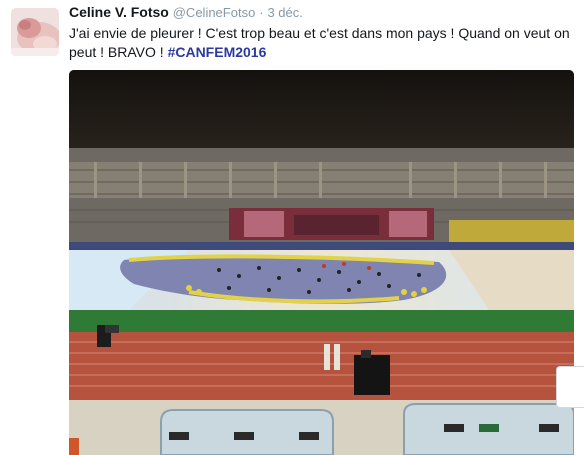  What do you see at coordinates (217, 52) in the screenshot?
I see `hashtag-link: #CANFEM2016` at bounding box center [217, 52].